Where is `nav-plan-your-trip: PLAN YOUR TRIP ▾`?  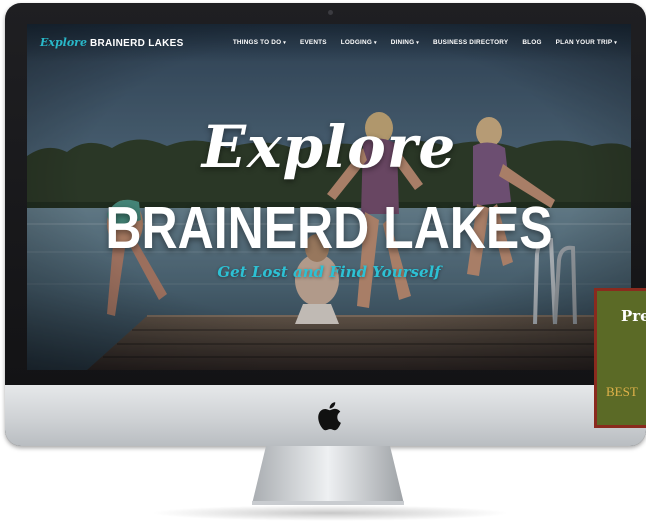
nav-plan-your-trip: PLAN YOUR TRIP ▾ is located at coordinates (586, 42).